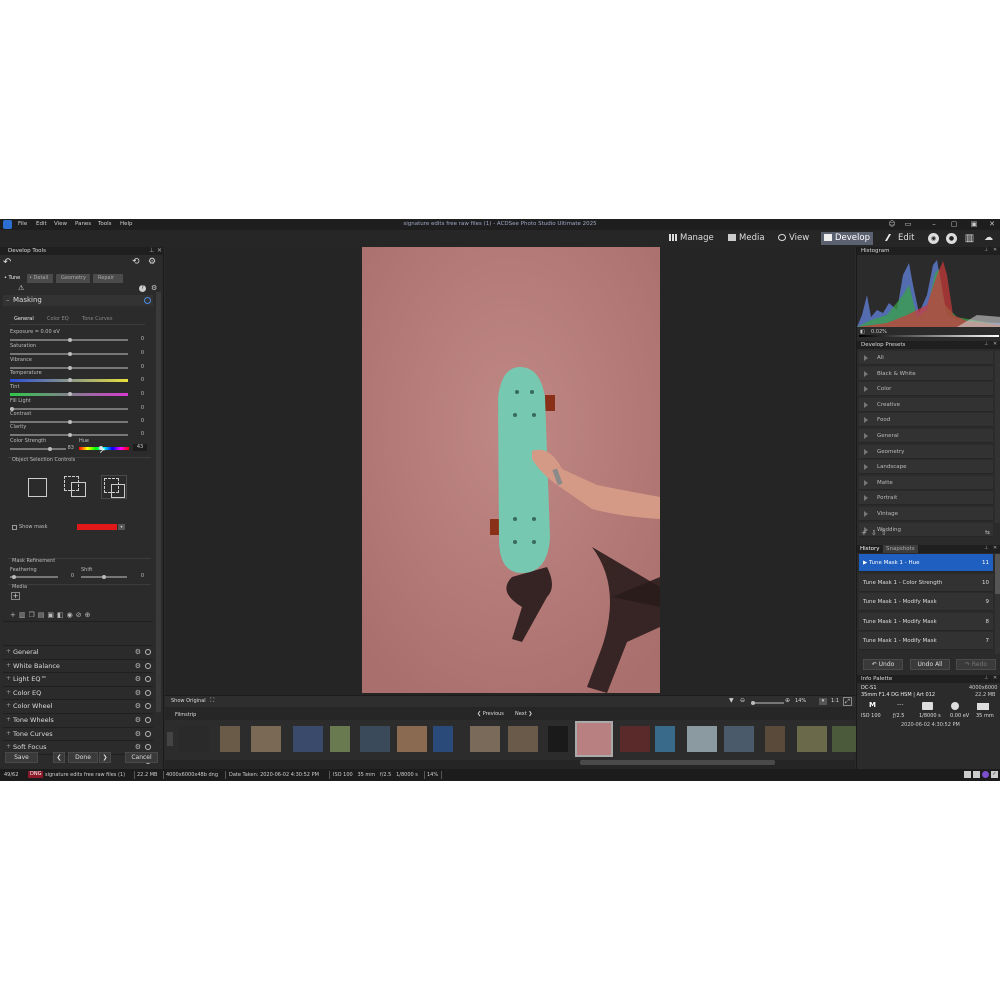  Describe the element at coordinates (746, 238) in the screenshot. I see `mode-media: Media` at that location.